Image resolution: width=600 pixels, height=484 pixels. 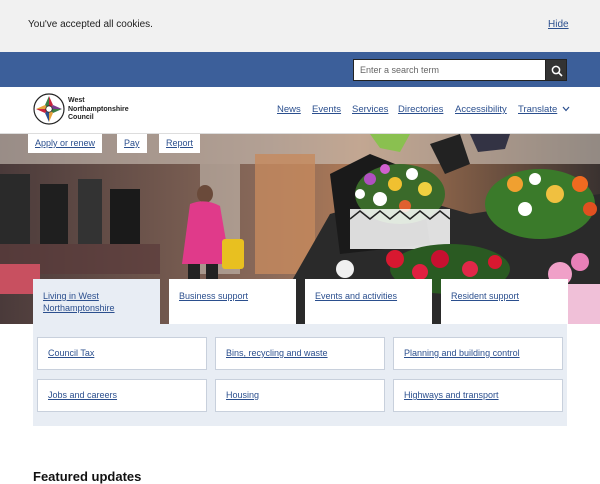 I want to click on tab-business-support: Business support, so click(x=232, y=301).